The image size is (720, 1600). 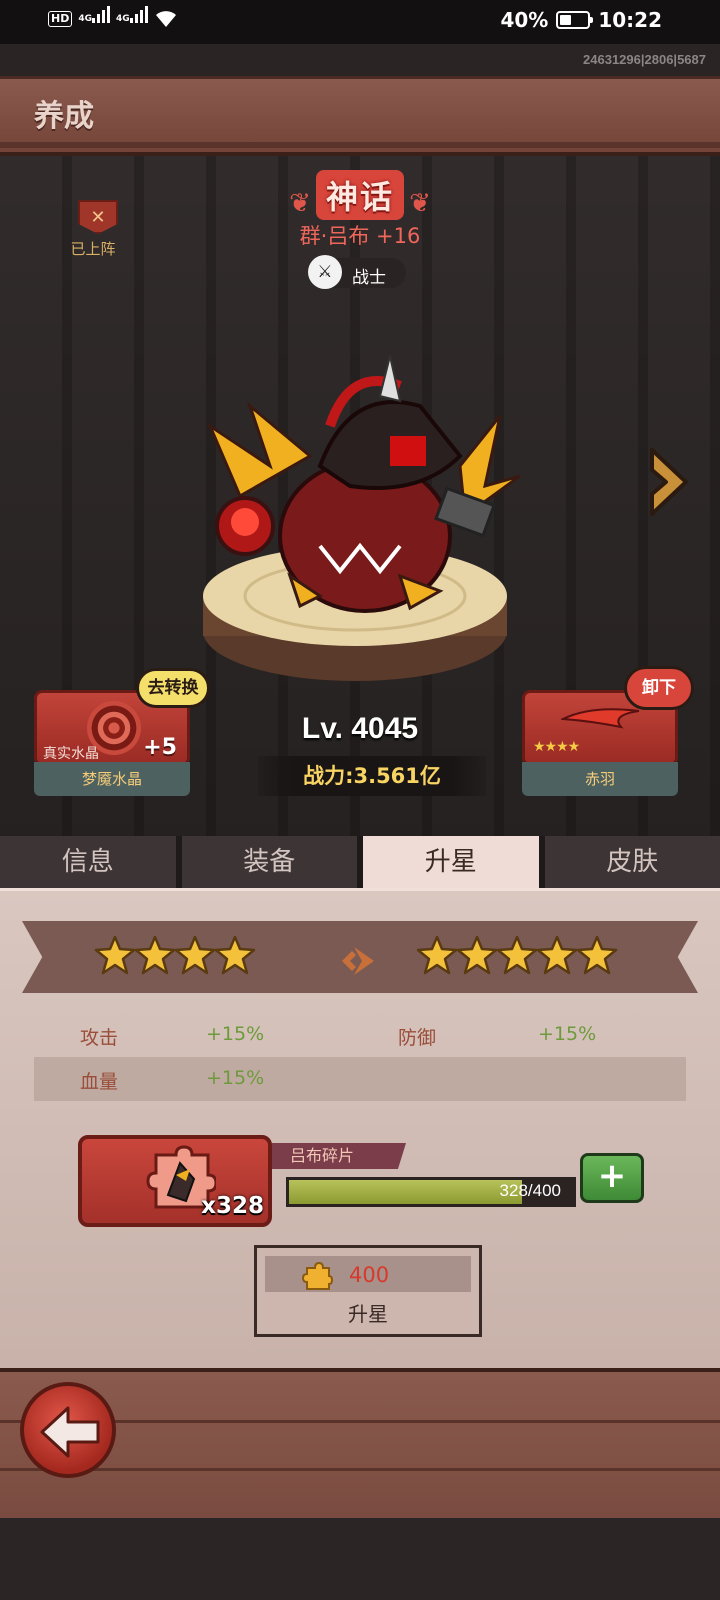 What do you see at coordinates (360, 1559) in the screenshot?
I see `bottom-strip` at bounding box center [360, 1559].